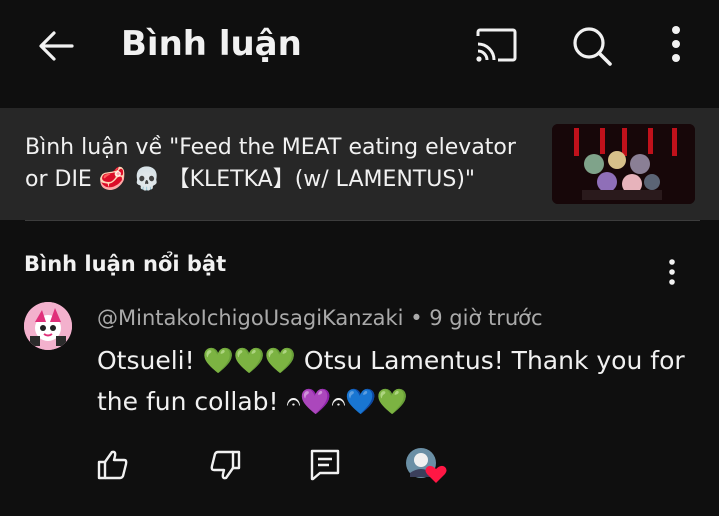 The image size is (719, 516). I want to click on creator-heart-icon, so click(426, 466).